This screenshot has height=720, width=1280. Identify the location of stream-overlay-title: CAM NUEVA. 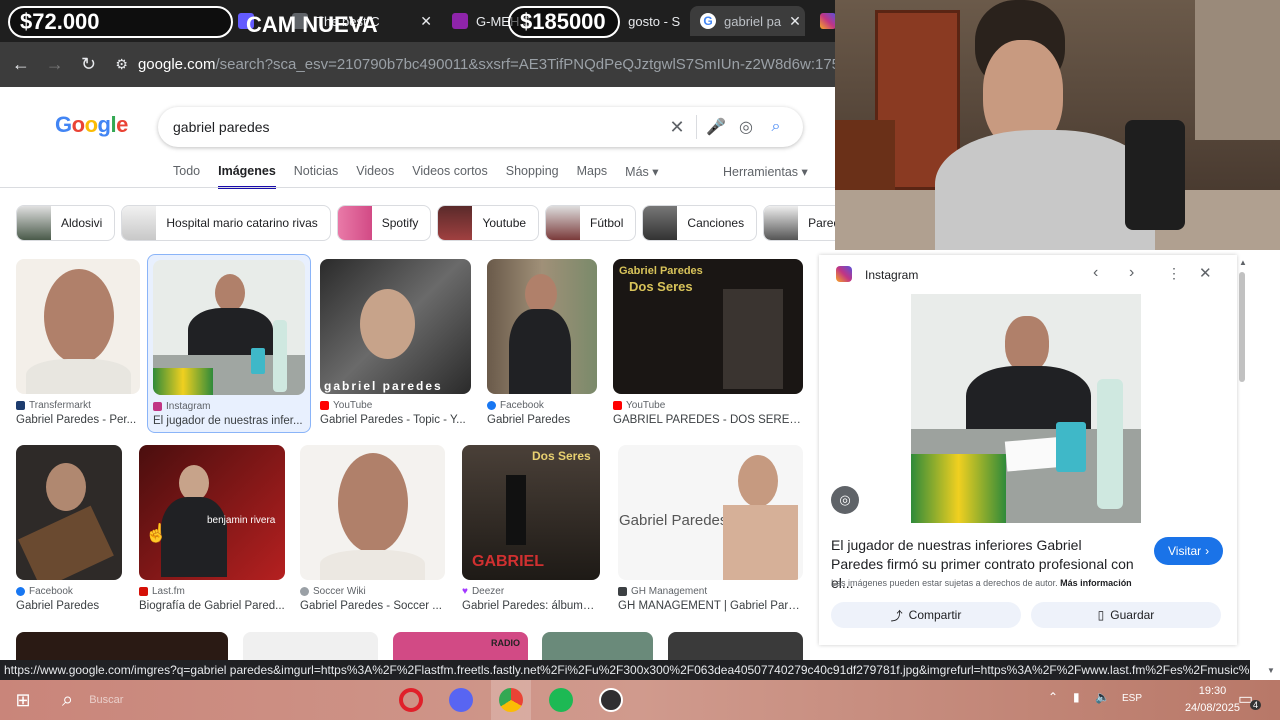
(312, 24).